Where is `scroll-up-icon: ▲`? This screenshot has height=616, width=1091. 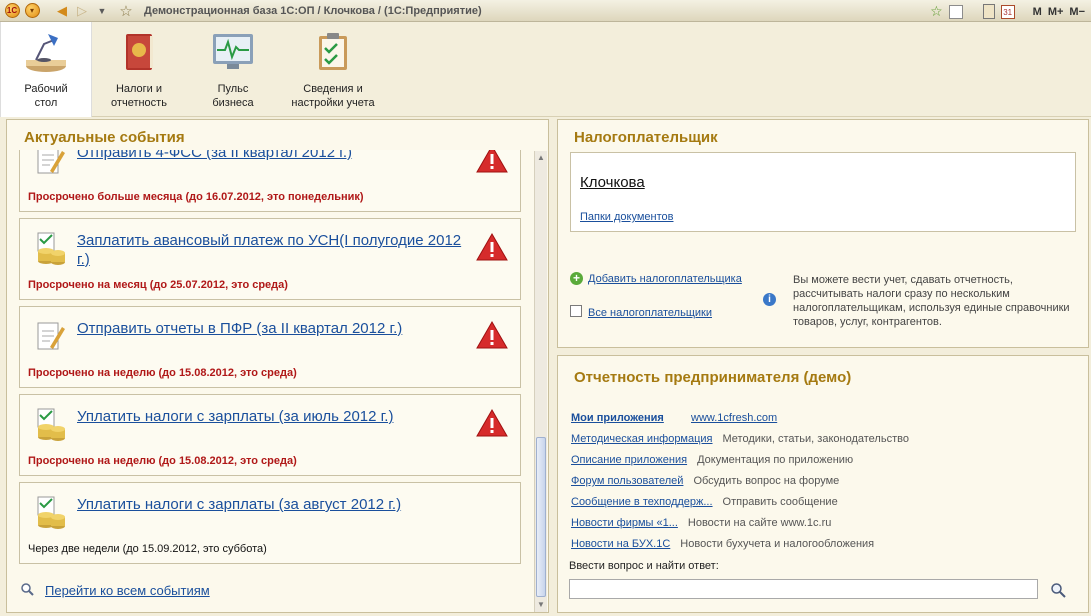
scroll-up-icon: ▲ is located at coordinates (541, 158).